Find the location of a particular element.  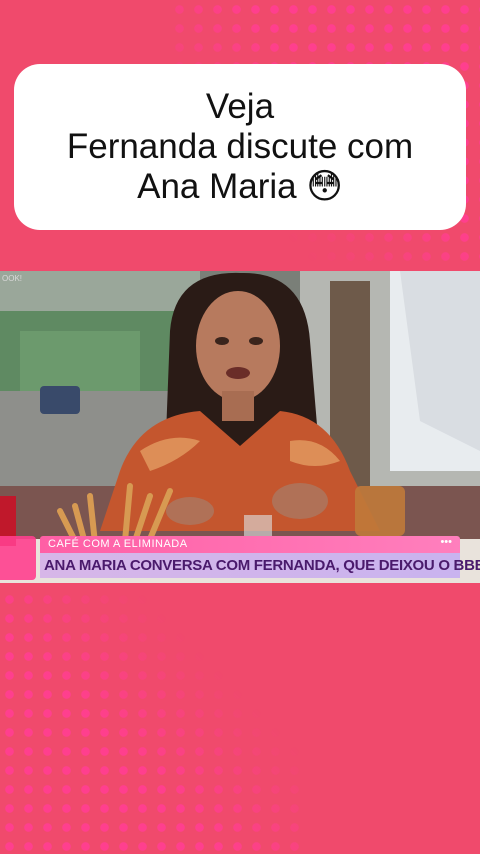

lower-third-label: CAFÉ COM A ELIMINADA is located at coordinates (118, 544).